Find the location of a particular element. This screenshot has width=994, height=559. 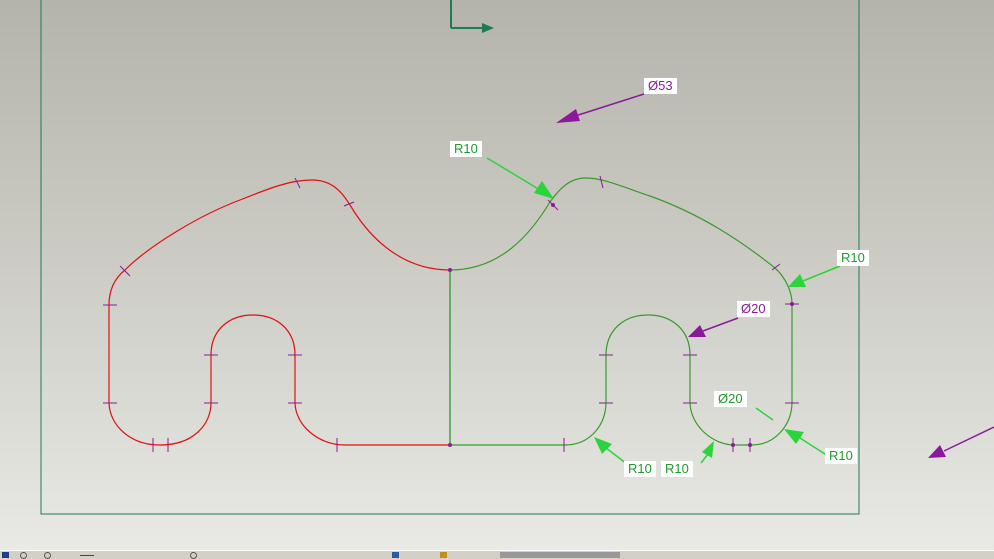

save-icon is located at coordinates (443, 555).